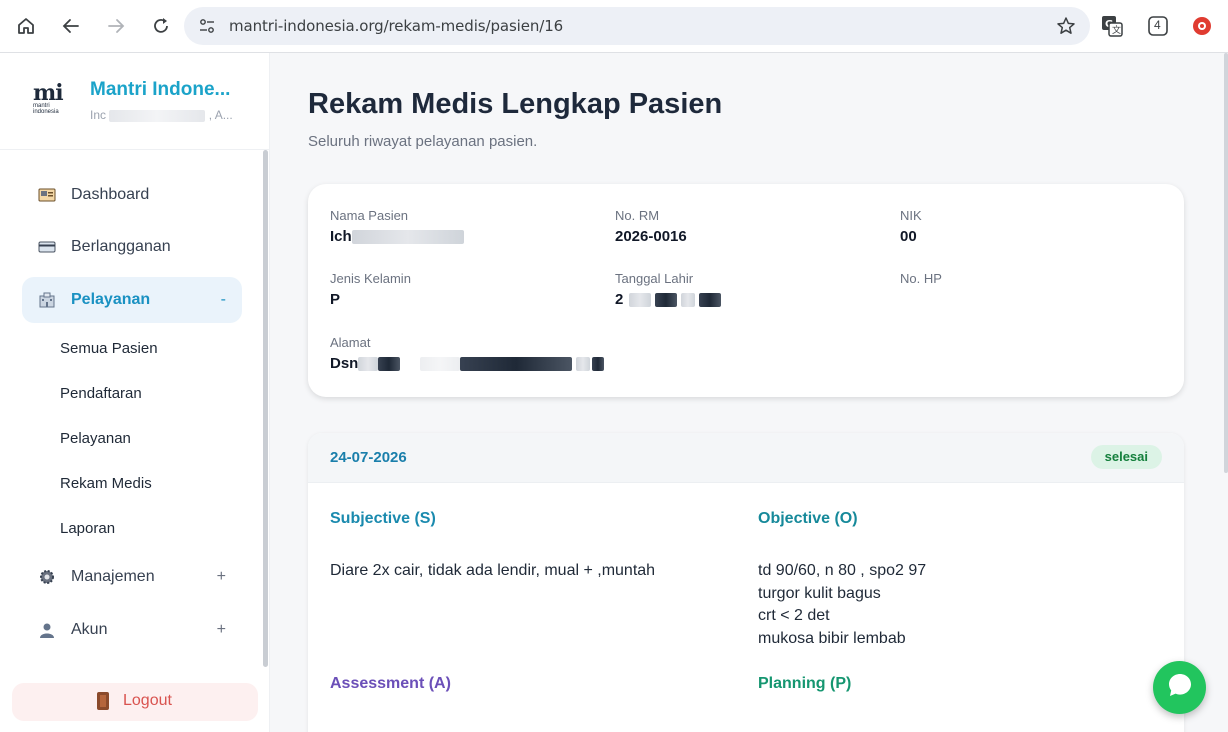  I want to click on visit-header: 24-07-2026 selesai, so click(746, 458).